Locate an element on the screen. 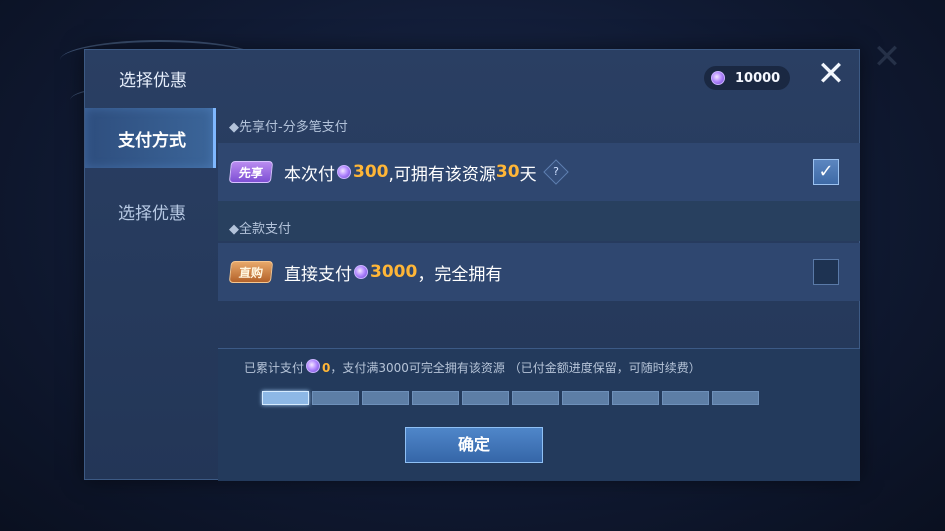 This screenshot has width=945, height=531. option-text-prefix: 直接支付 is located at coordinates (318, 274).